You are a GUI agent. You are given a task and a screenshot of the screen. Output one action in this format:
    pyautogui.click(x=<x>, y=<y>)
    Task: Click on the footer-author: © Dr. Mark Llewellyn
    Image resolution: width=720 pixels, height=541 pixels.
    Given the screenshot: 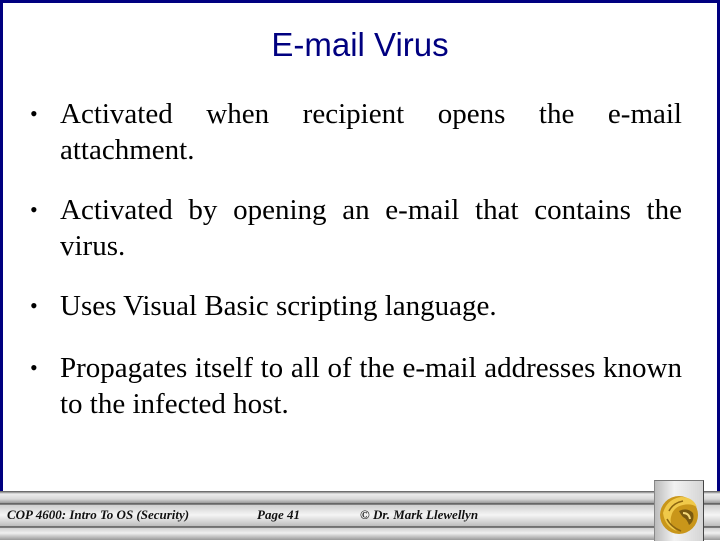 What is the action you would take?
    pyautogui.click(x=419, y=514)
    